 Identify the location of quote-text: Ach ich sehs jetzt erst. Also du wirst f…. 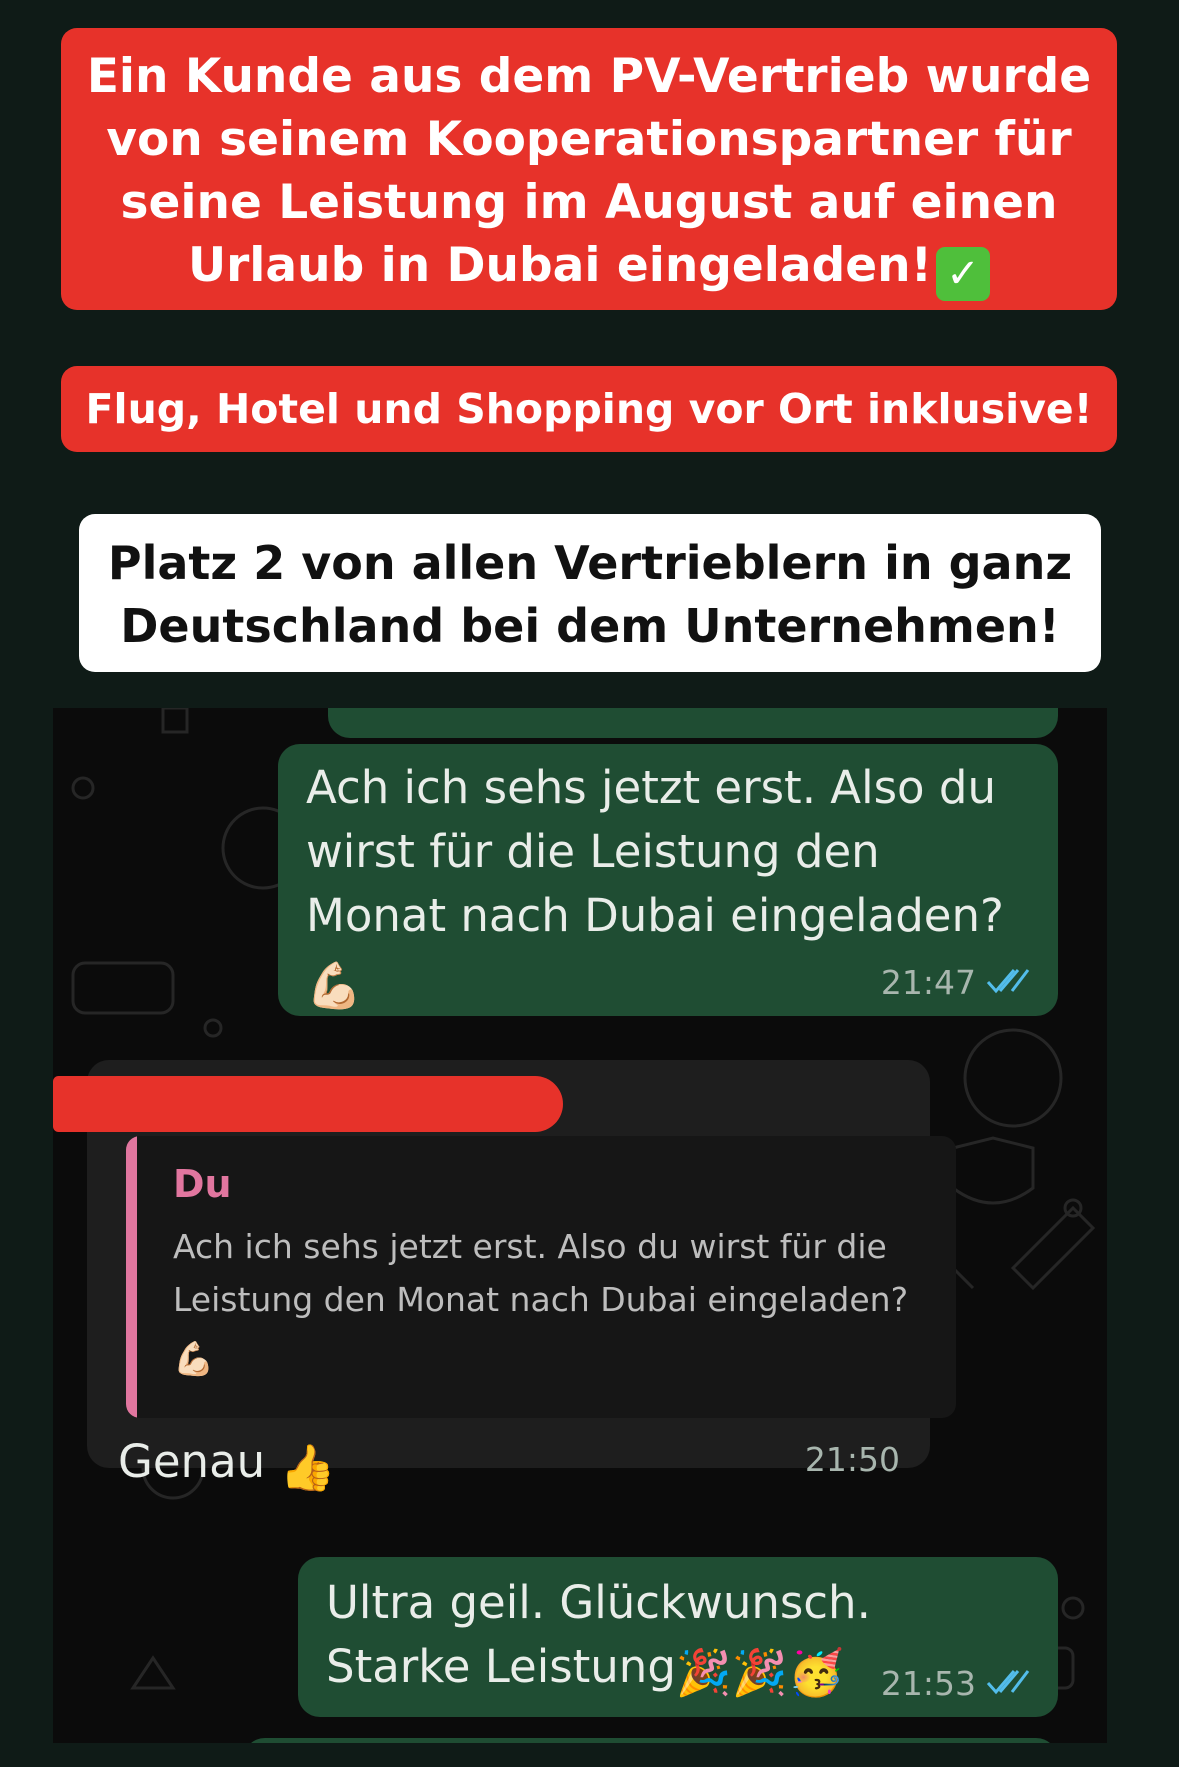
(541, 1273).